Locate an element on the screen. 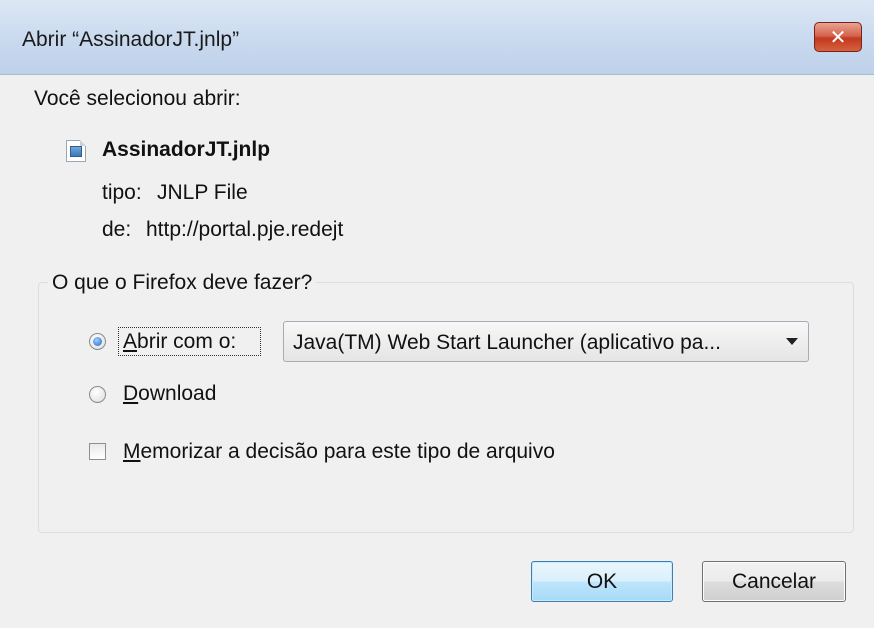 Image resolution: width=874 pixels, height=628 pixels. close-button: ✕ is located at coordinates (838, 37).